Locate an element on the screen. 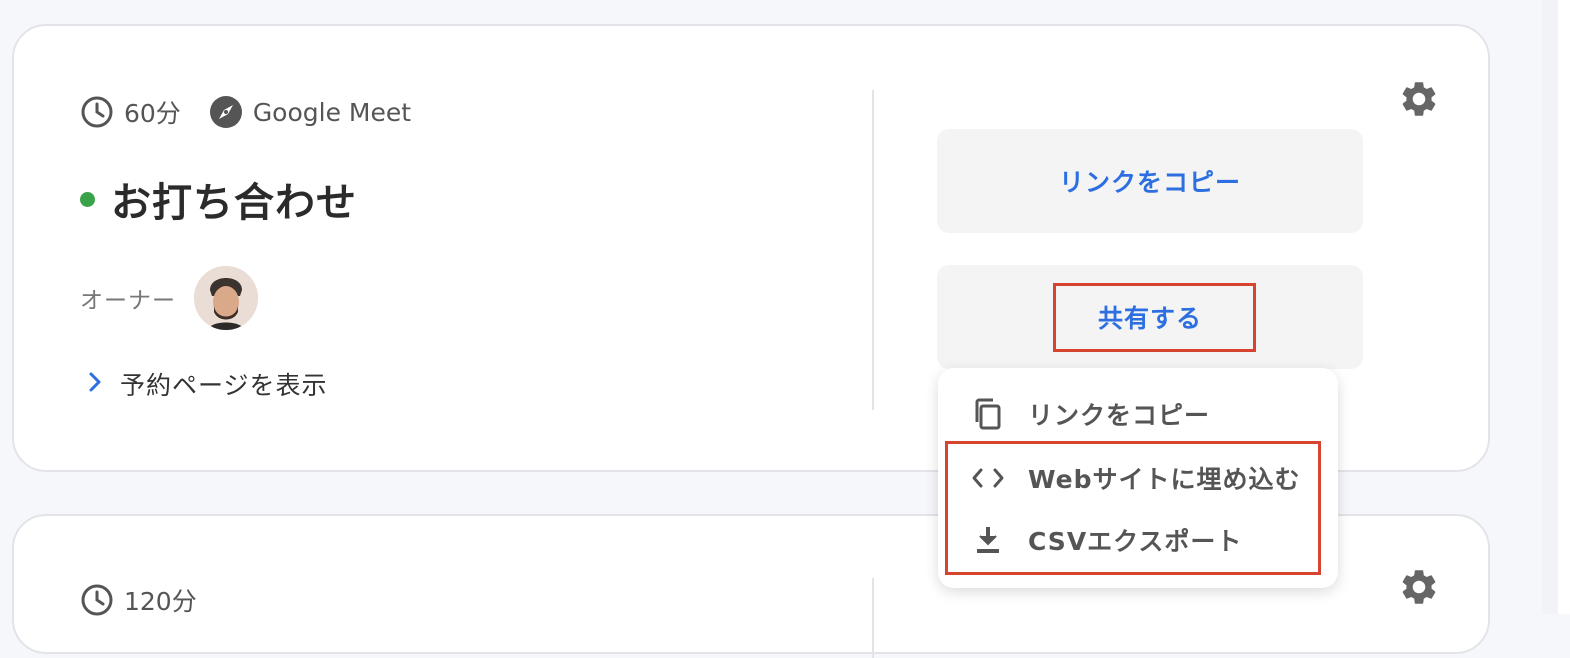  view-booking-page-link: 予約ページを表示 is located at coordinates (208, 384).